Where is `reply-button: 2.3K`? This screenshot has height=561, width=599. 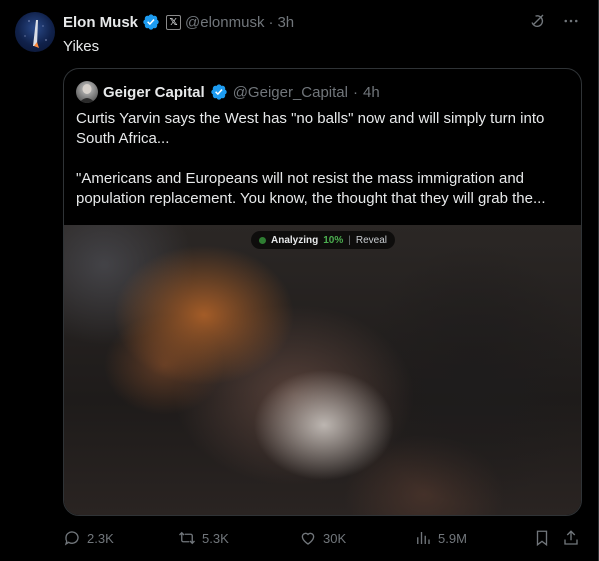
reply-button: 2.3K is located at coordinates (88, 538).